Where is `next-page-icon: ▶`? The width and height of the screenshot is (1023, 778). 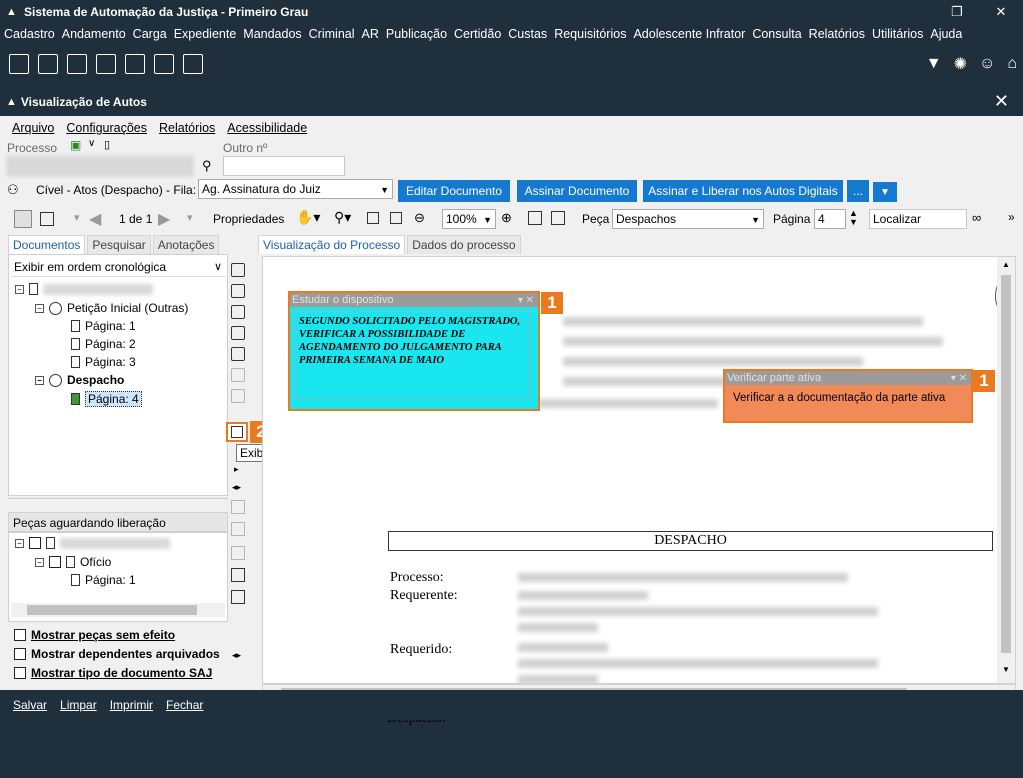 next-page-icon: ▶ is located at coordinates (164, 219).